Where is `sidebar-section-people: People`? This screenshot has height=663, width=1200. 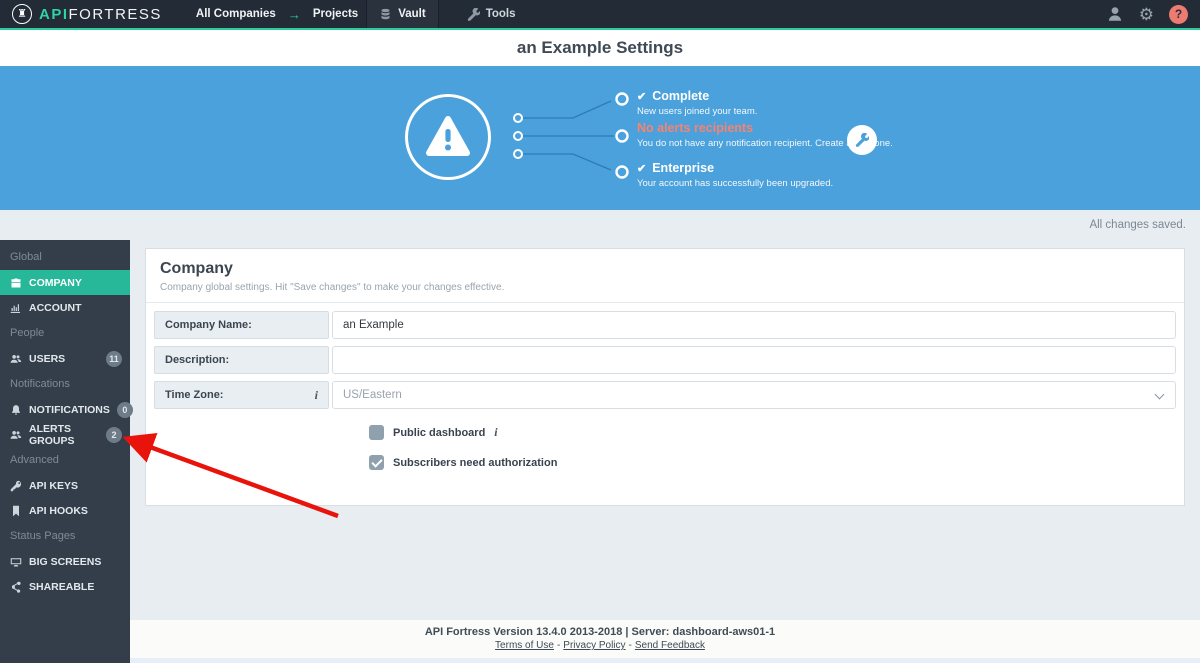
sidebar-section-people: People is located at coordinates (27, 333).